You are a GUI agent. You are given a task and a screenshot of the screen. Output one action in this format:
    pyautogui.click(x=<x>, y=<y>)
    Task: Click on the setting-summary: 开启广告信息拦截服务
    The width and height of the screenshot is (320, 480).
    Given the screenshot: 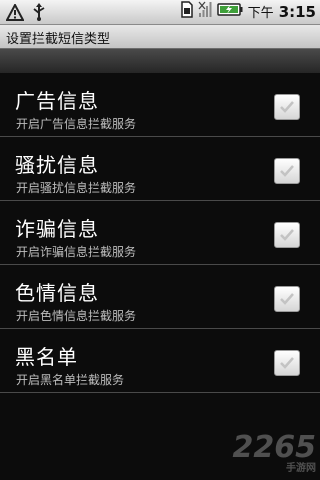 What is the action you would take?
    pyautogui.click(x=76, y=124)
    